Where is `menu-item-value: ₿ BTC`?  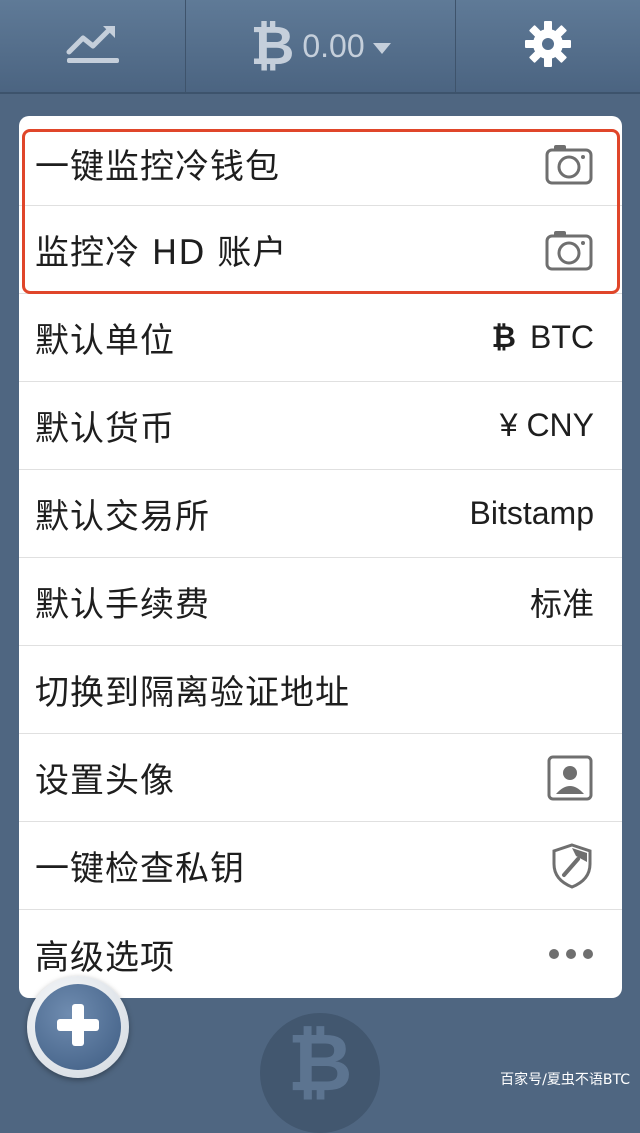
menu-item-value: ₿ BTC is located at coordinates (543, 337).